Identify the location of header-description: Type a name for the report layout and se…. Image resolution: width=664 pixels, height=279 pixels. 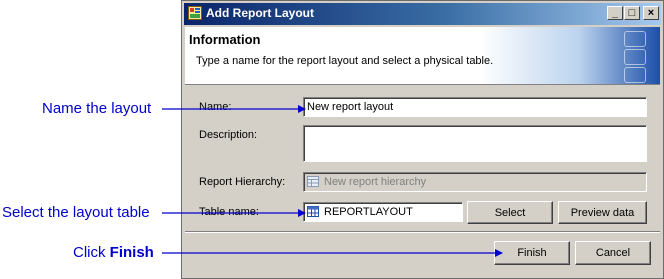
(345, 61).